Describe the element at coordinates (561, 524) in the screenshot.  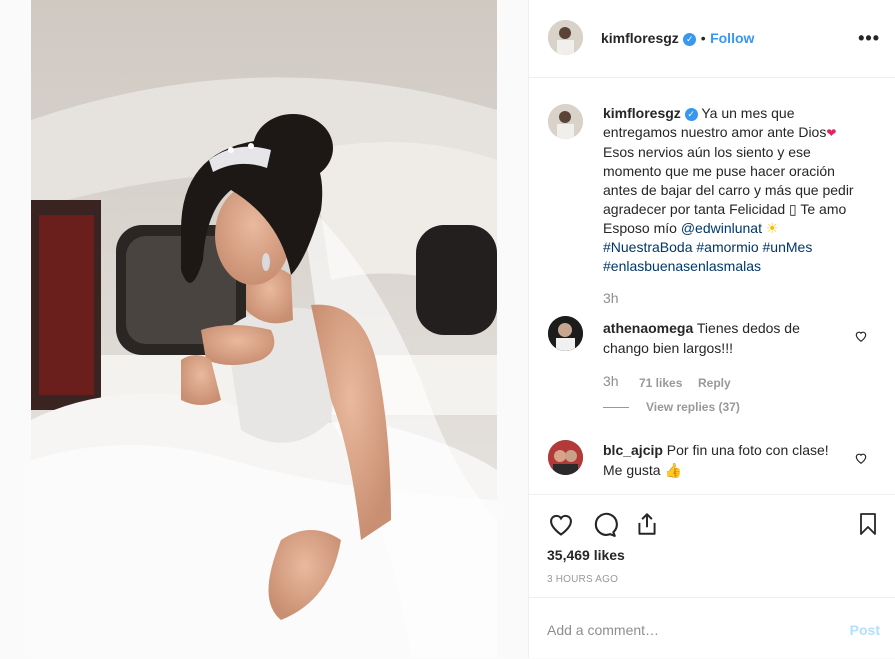
I see `heart-icon` at that location.